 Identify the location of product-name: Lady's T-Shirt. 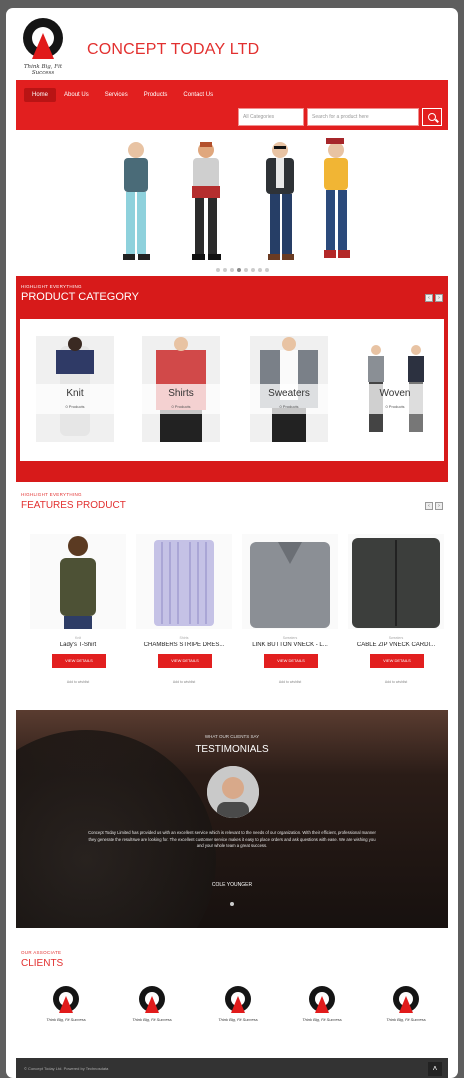
(78, 645).